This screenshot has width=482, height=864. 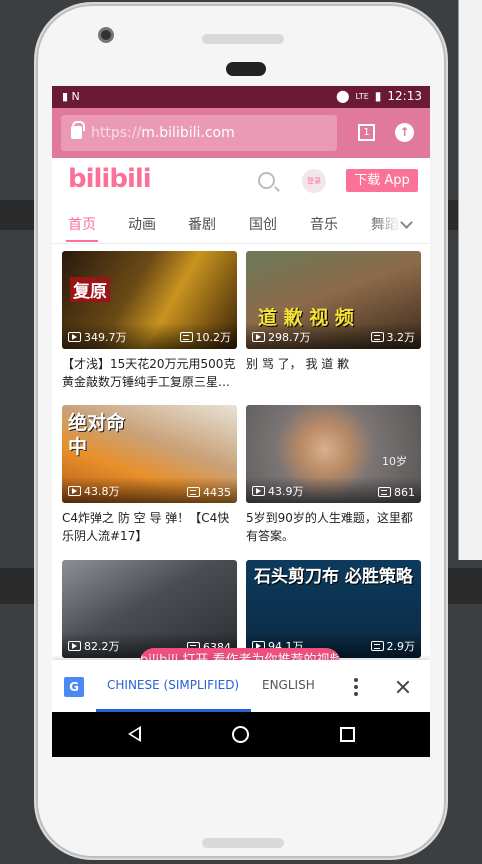 What do you see at coordinates (209, 492) in the screenshot?
I see `danmaku-count: 4435` at bounding box center [209, 492].